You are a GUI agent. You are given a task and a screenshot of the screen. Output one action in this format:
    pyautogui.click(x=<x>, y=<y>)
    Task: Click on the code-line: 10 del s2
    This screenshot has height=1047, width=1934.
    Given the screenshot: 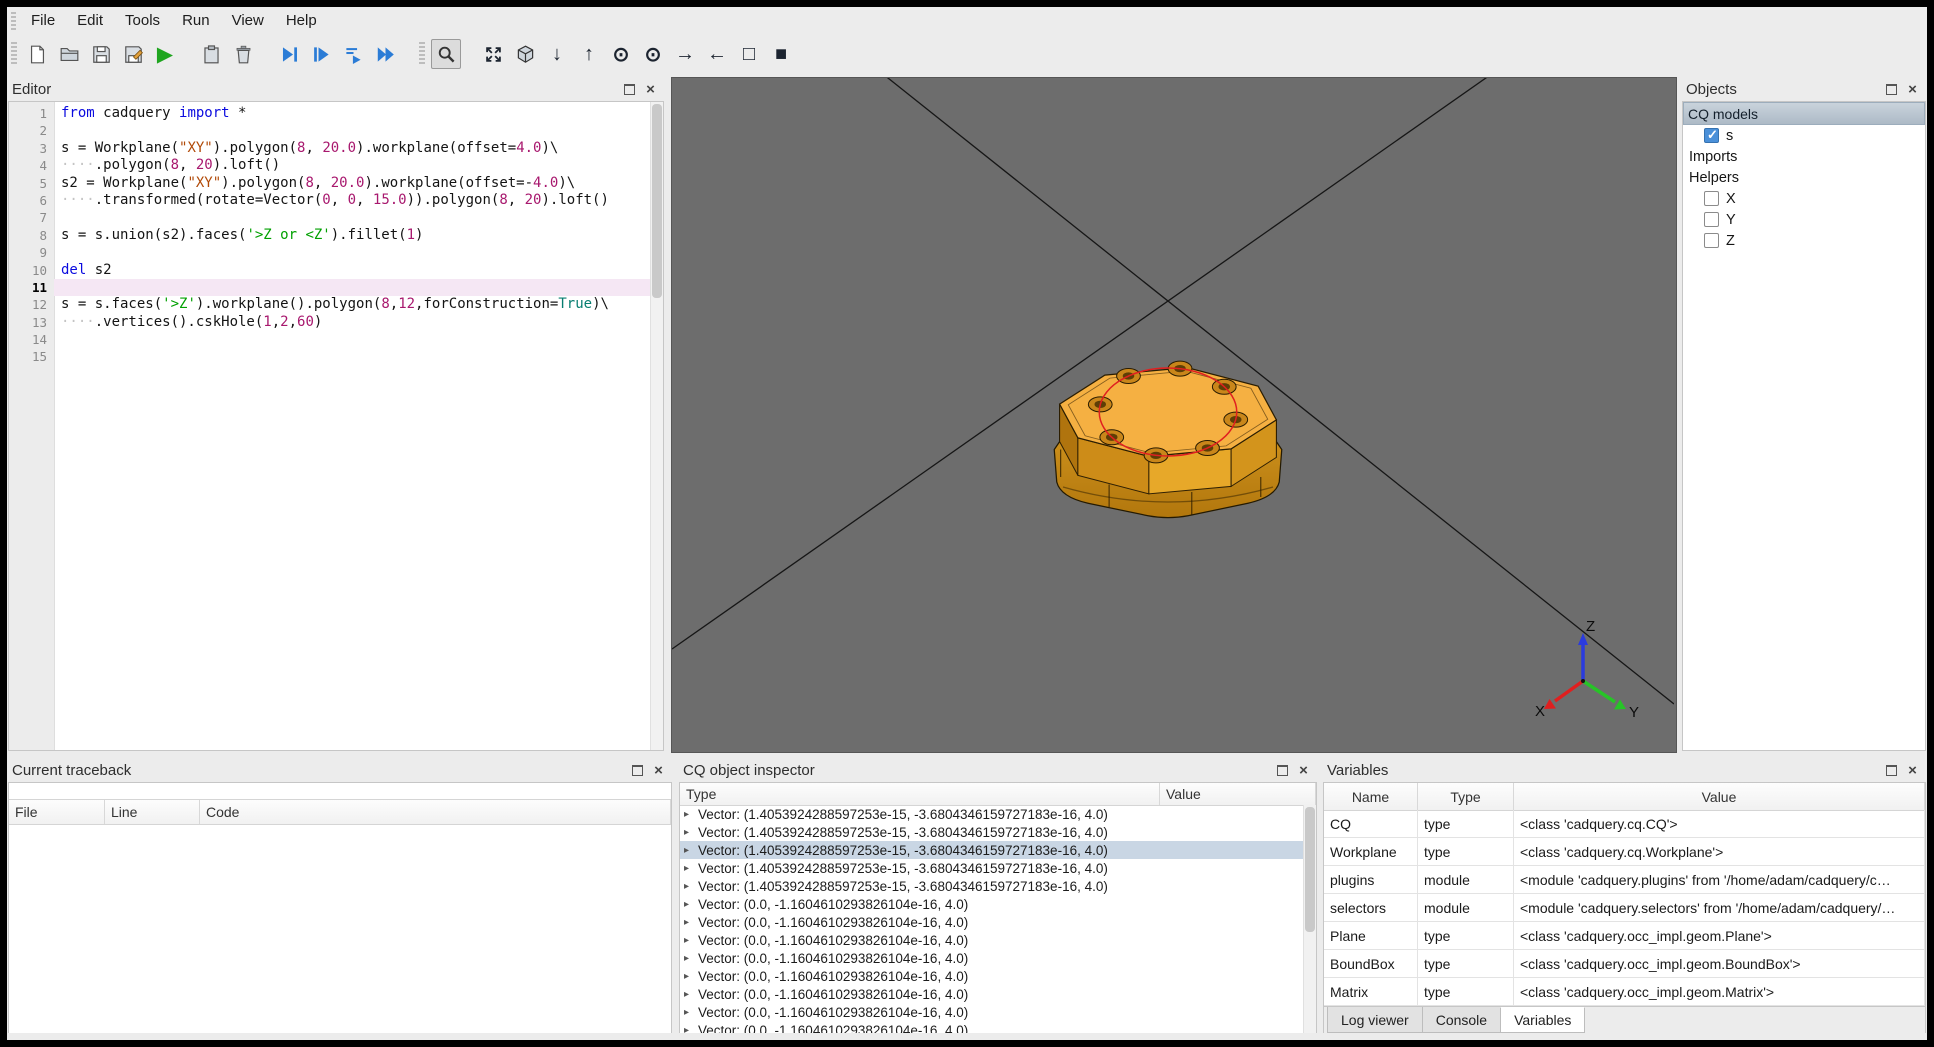 What is the action you would take?
    pyautogui.click(x=329, y=270)
    